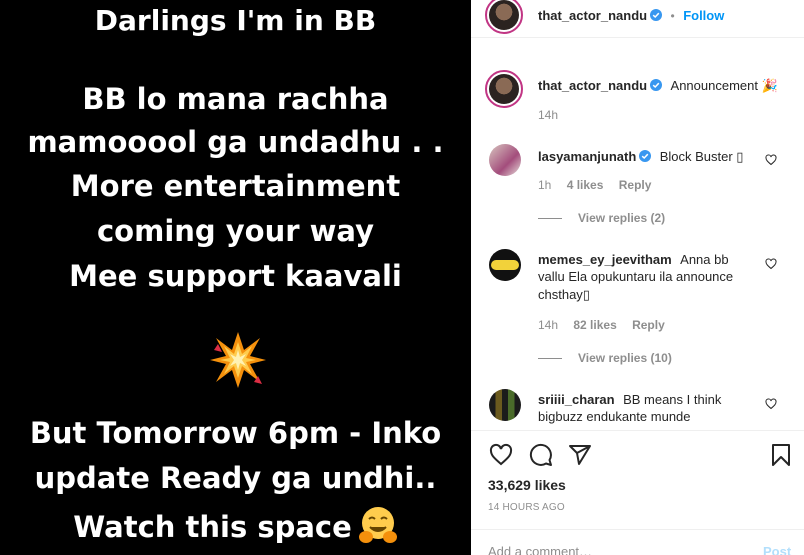  I want to click on comment-username: sriiii_charan, so click(576, 399).